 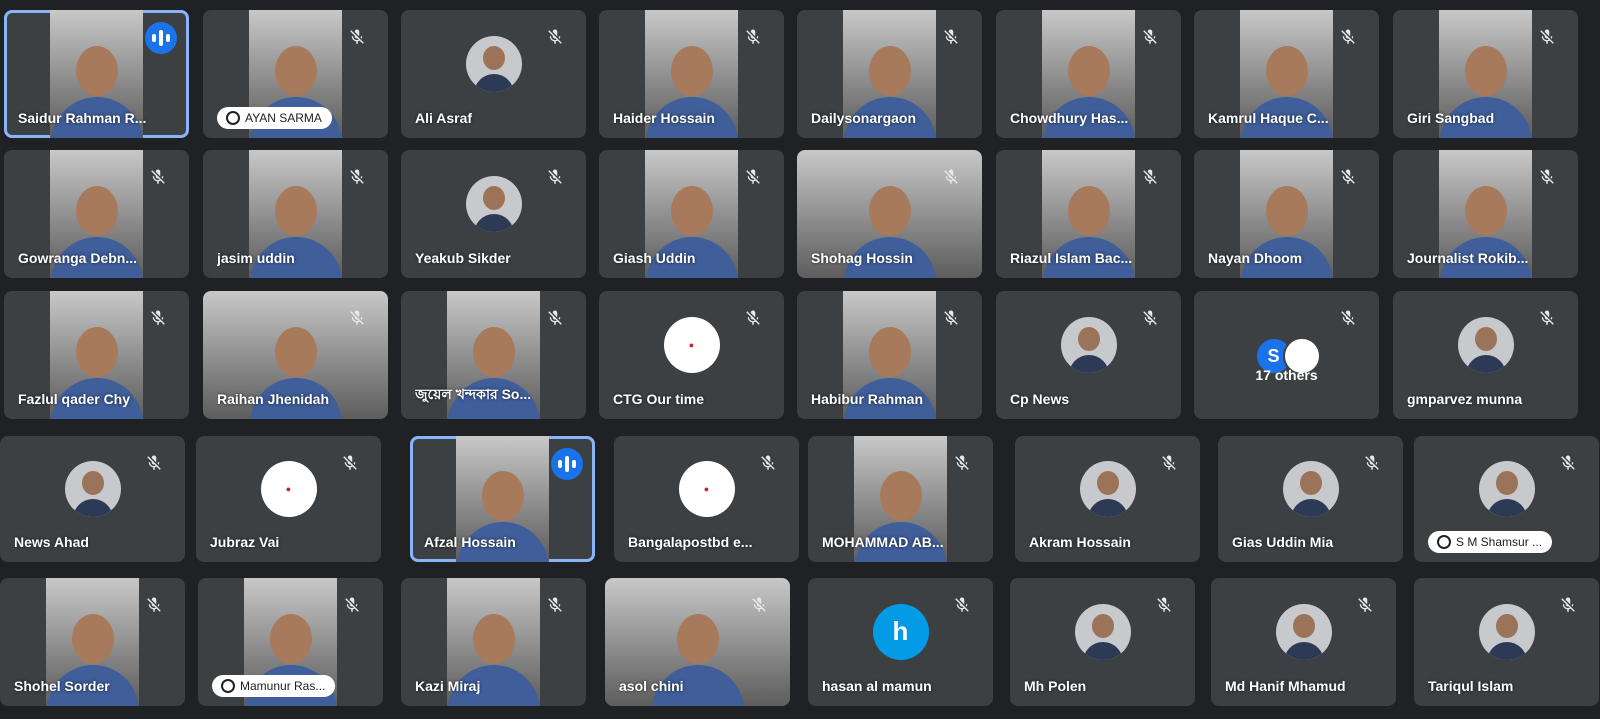 What do you see at coordinates (1465, 399) in the screenshot?
I see `participant-name: gmparvez munna` at bounding box center [1465, 399].